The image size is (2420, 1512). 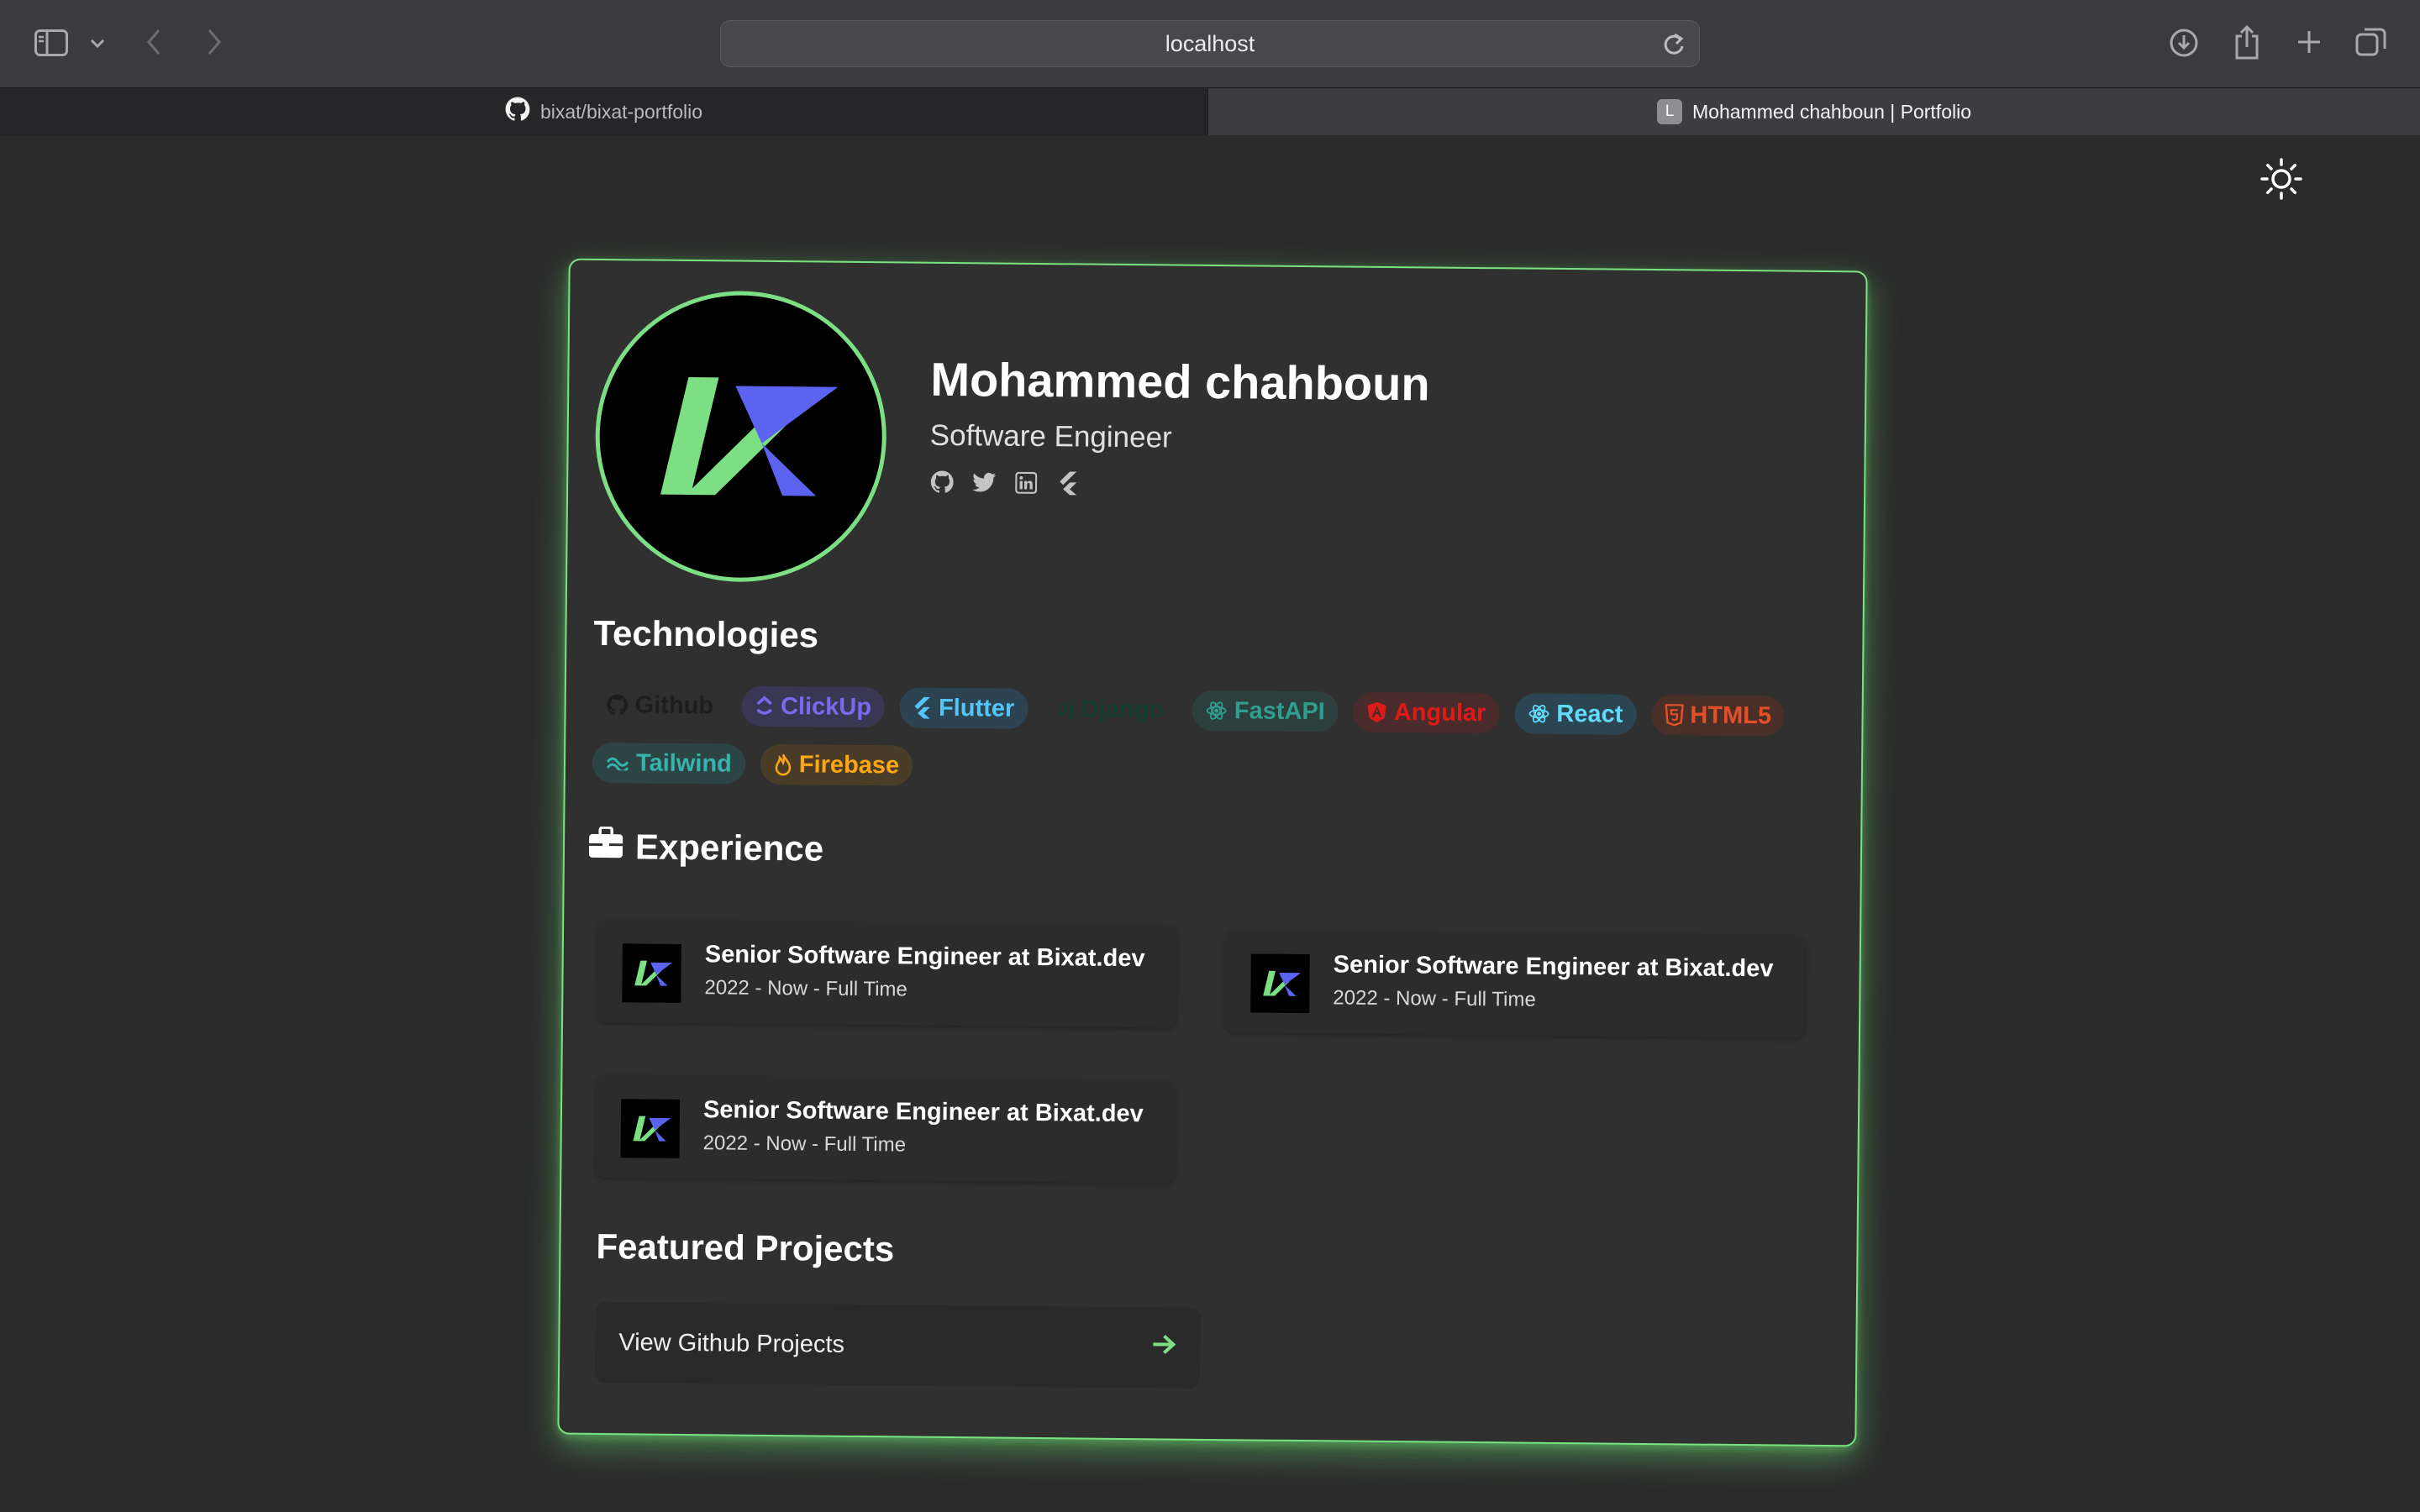 What do you see at coordinates (605, 846) in the screenshot?
I see `briefcase-icon` at bounding box center [605, 846].